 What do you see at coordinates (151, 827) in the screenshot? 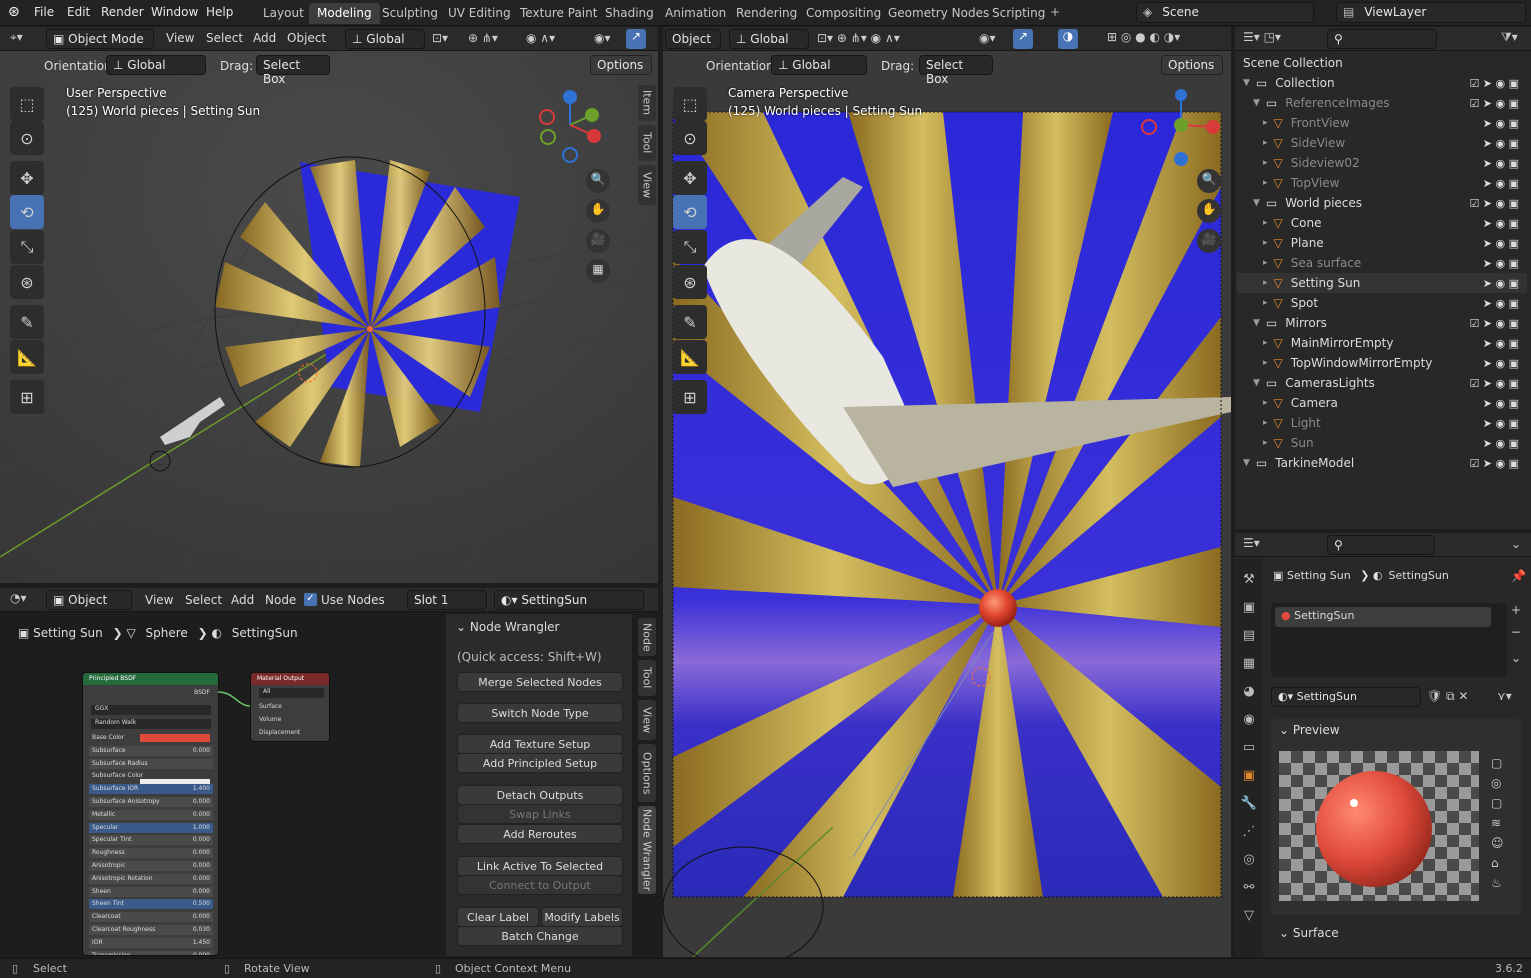
I see `bsdf-input-row: Specular 1.000` at bounding box center [151, 827].